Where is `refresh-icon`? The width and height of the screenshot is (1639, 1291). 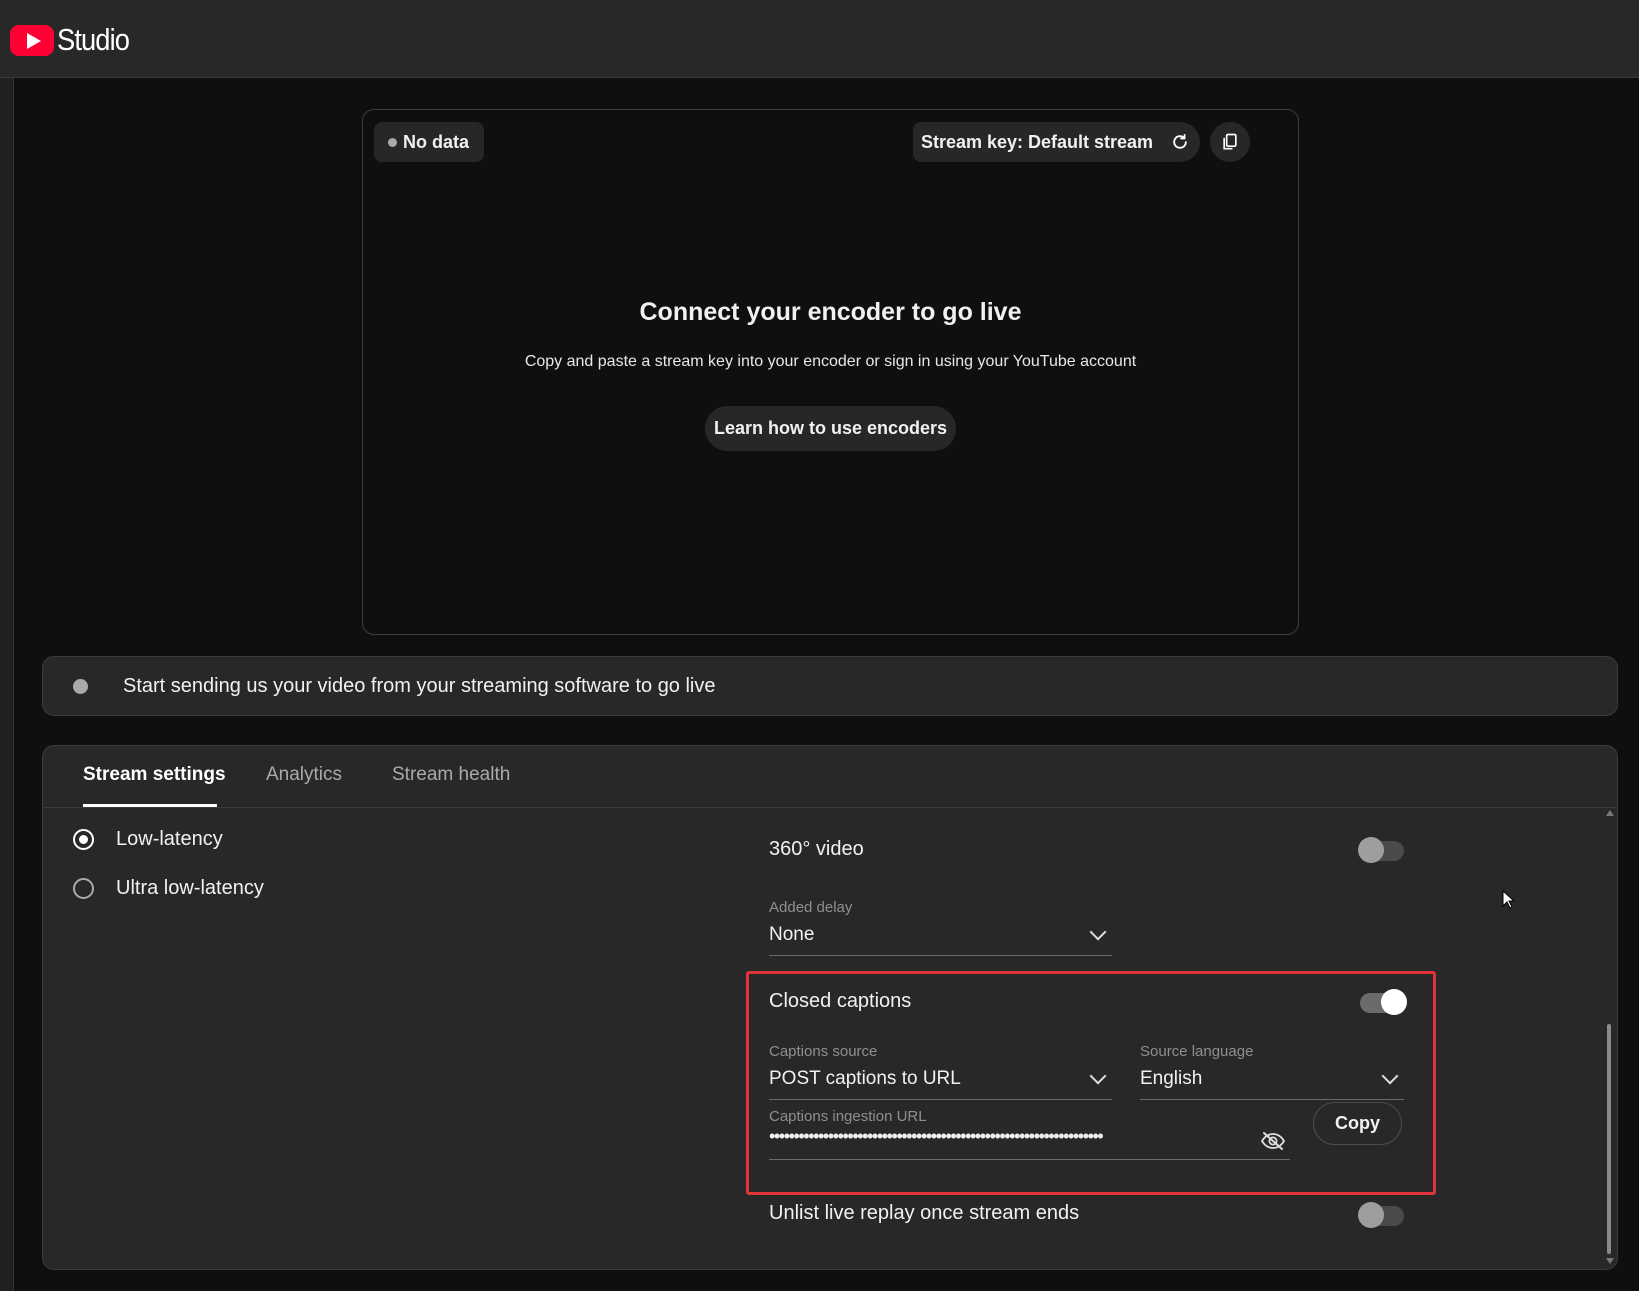
refresh-icon is located at coordinates (1180, 141).